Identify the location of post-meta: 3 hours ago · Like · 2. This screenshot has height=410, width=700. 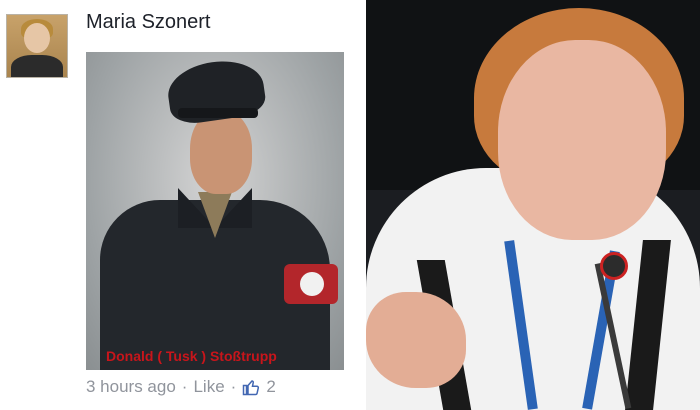
(181, 387).